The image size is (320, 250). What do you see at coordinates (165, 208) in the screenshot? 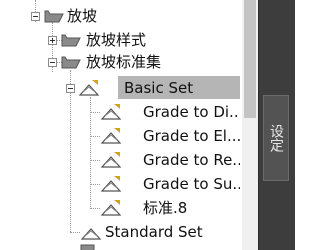
I see `tree-node-label: 标准.8` at bounding box center [165, 208].